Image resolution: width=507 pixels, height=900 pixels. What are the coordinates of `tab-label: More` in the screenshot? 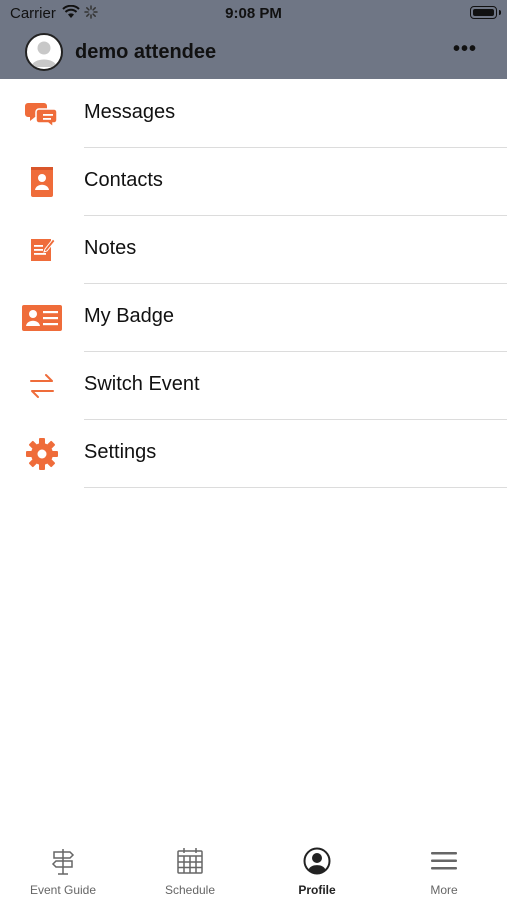 It's located at (444, 890).